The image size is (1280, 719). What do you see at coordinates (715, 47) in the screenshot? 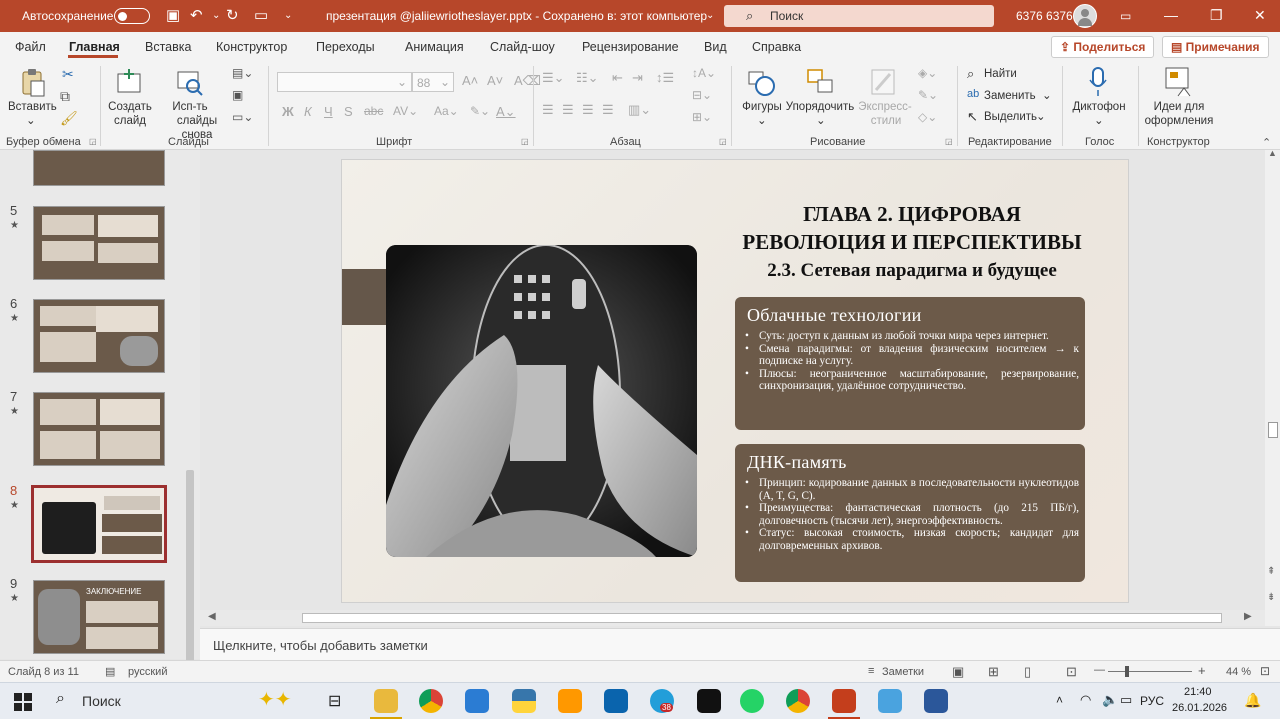
I see `tab-view: Вид` at bounding box center [715, 47].